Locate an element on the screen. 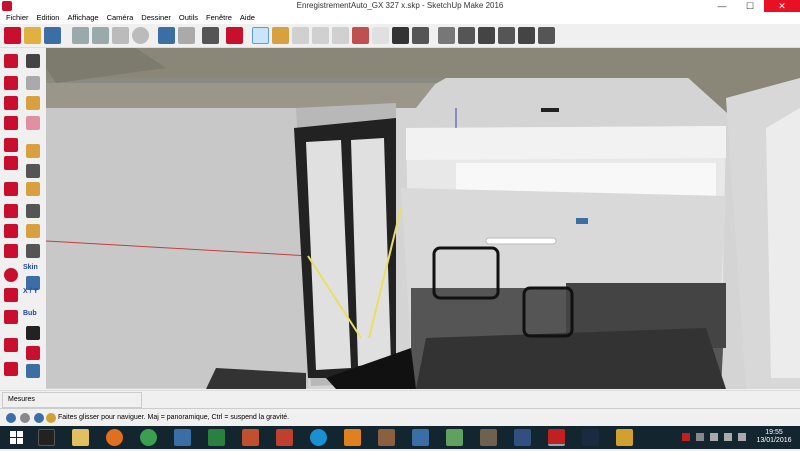 This screenshot has height=451, width=800. battery-icon is located at coordinates (728, 437).